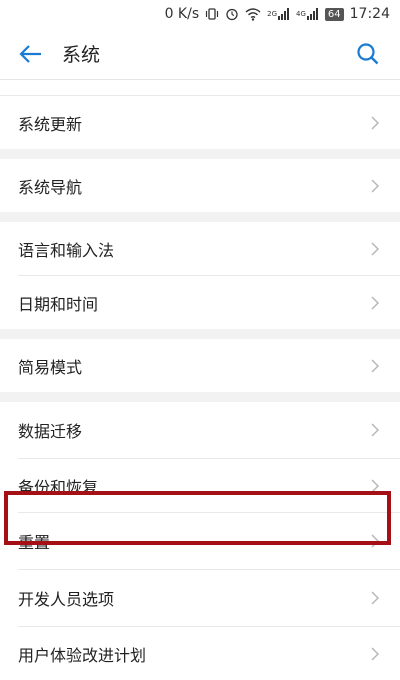 This screenshot has width=400, height=680. Describe the element at coordinates (82, 655) in the screenshot. I see `settings-item-label: 用户体验改进计划` at that location.